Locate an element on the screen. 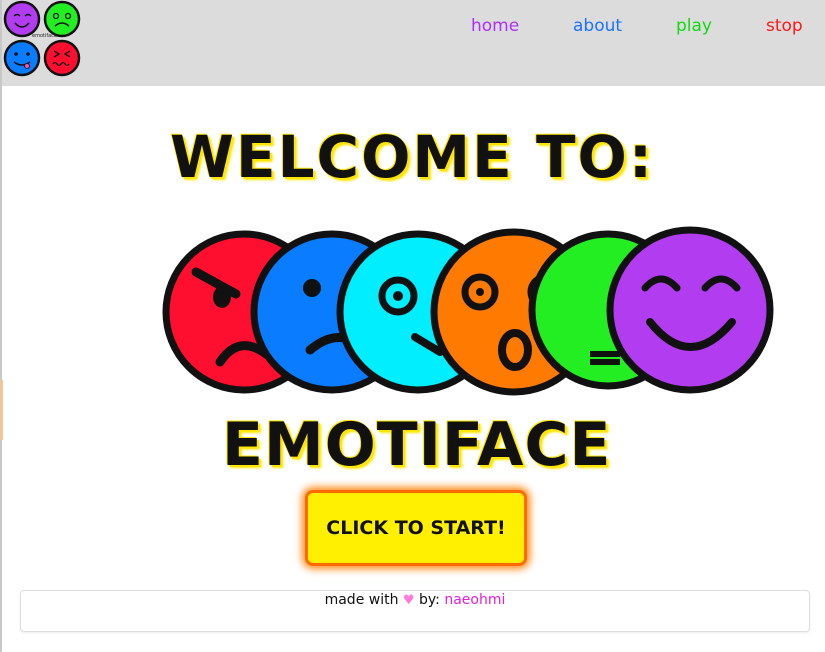  footer: made with ♥ by: naeohmi is located at coordinates (415, 611).